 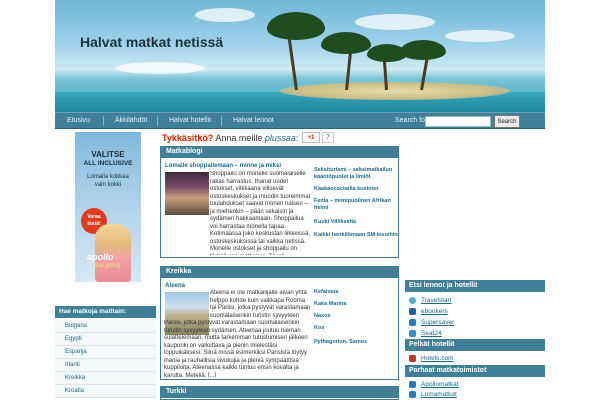 What do you see at coordinates (356, 328) in the screenshot?
I see `related-link: Kos` at bounding box center [356, 328].